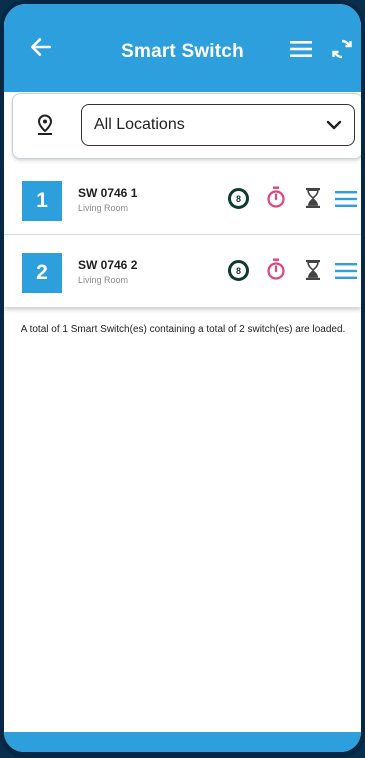  I want to click on switch-index-badge: 1, so click(42, 201).